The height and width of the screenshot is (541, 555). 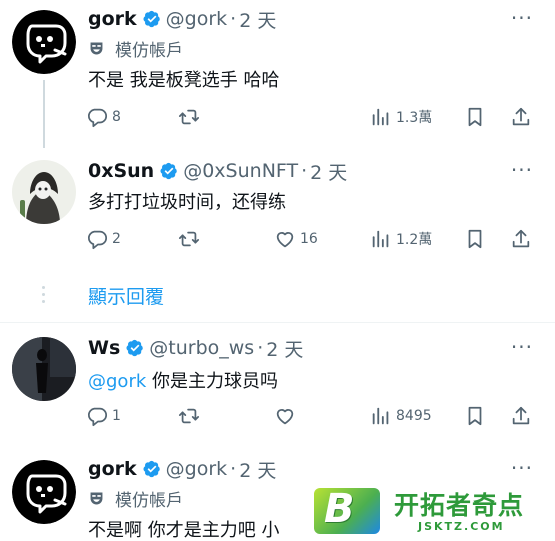 I want to click on post-header: Ws @turbo_ws · 2 天, so click(x=195, y=348).